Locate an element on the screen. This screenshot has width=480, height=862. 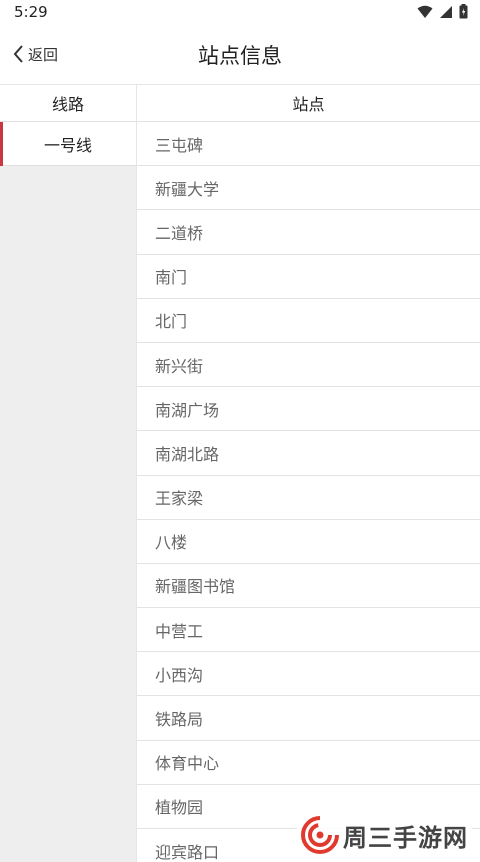
station-name: 体育中心 is located at coordinates (187, 764).